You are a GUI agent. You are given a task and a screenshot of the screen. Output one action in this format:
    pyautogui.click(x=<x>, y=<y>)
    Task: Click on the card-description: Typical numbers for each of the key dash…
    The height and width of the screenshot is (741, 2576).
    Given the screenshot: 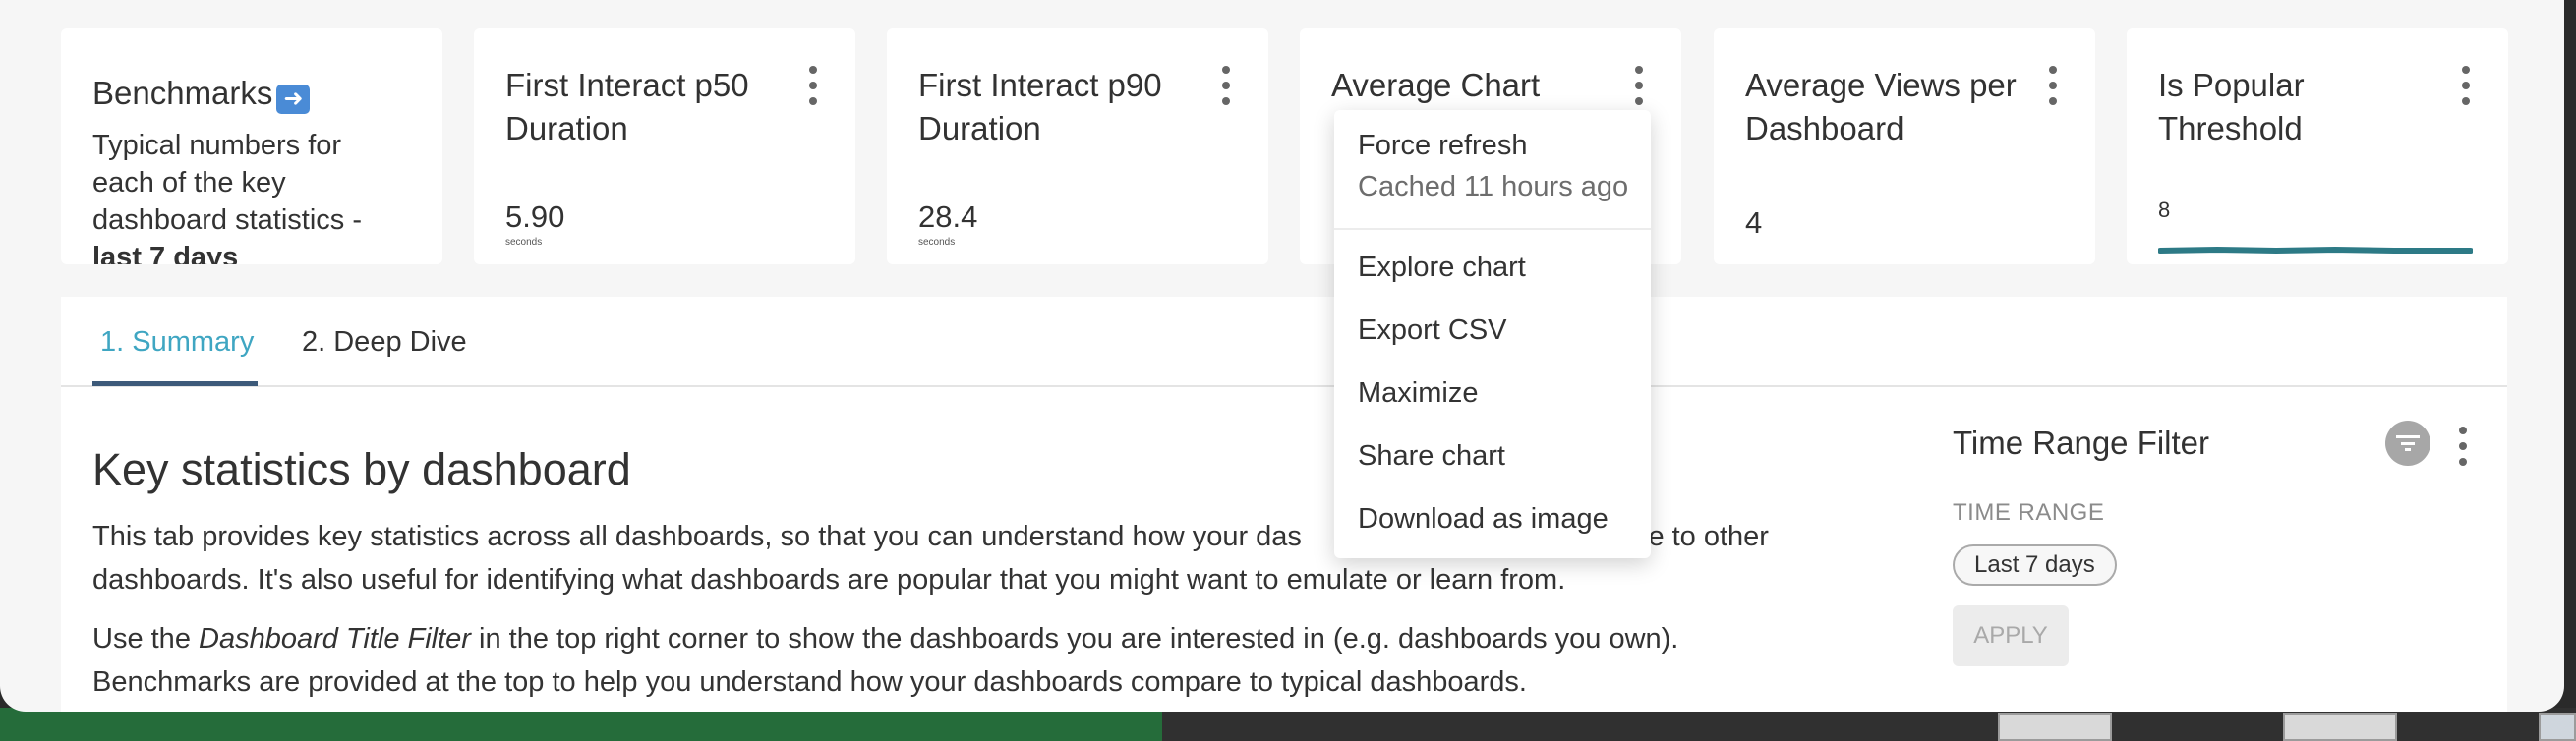 What is the action you would take?
    pyautogui.click(x=227, y=197)
    